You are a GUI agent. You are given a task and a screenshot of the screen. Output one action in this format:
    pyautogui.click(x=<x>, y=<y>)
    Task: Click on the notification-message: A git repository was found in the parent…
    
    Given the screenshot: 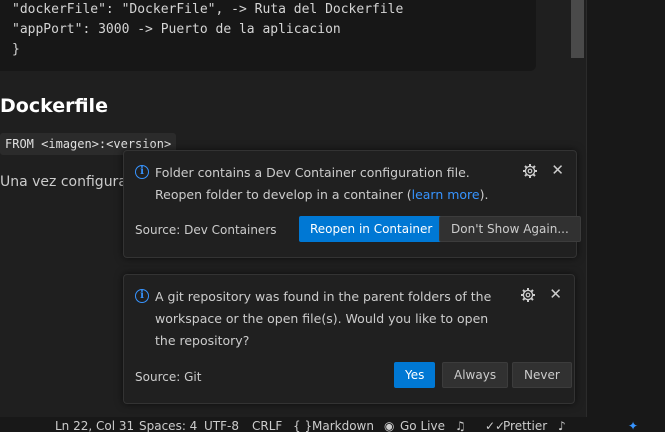 What is the action you would take?
    pyautogui.click(x=323, y=318)
    